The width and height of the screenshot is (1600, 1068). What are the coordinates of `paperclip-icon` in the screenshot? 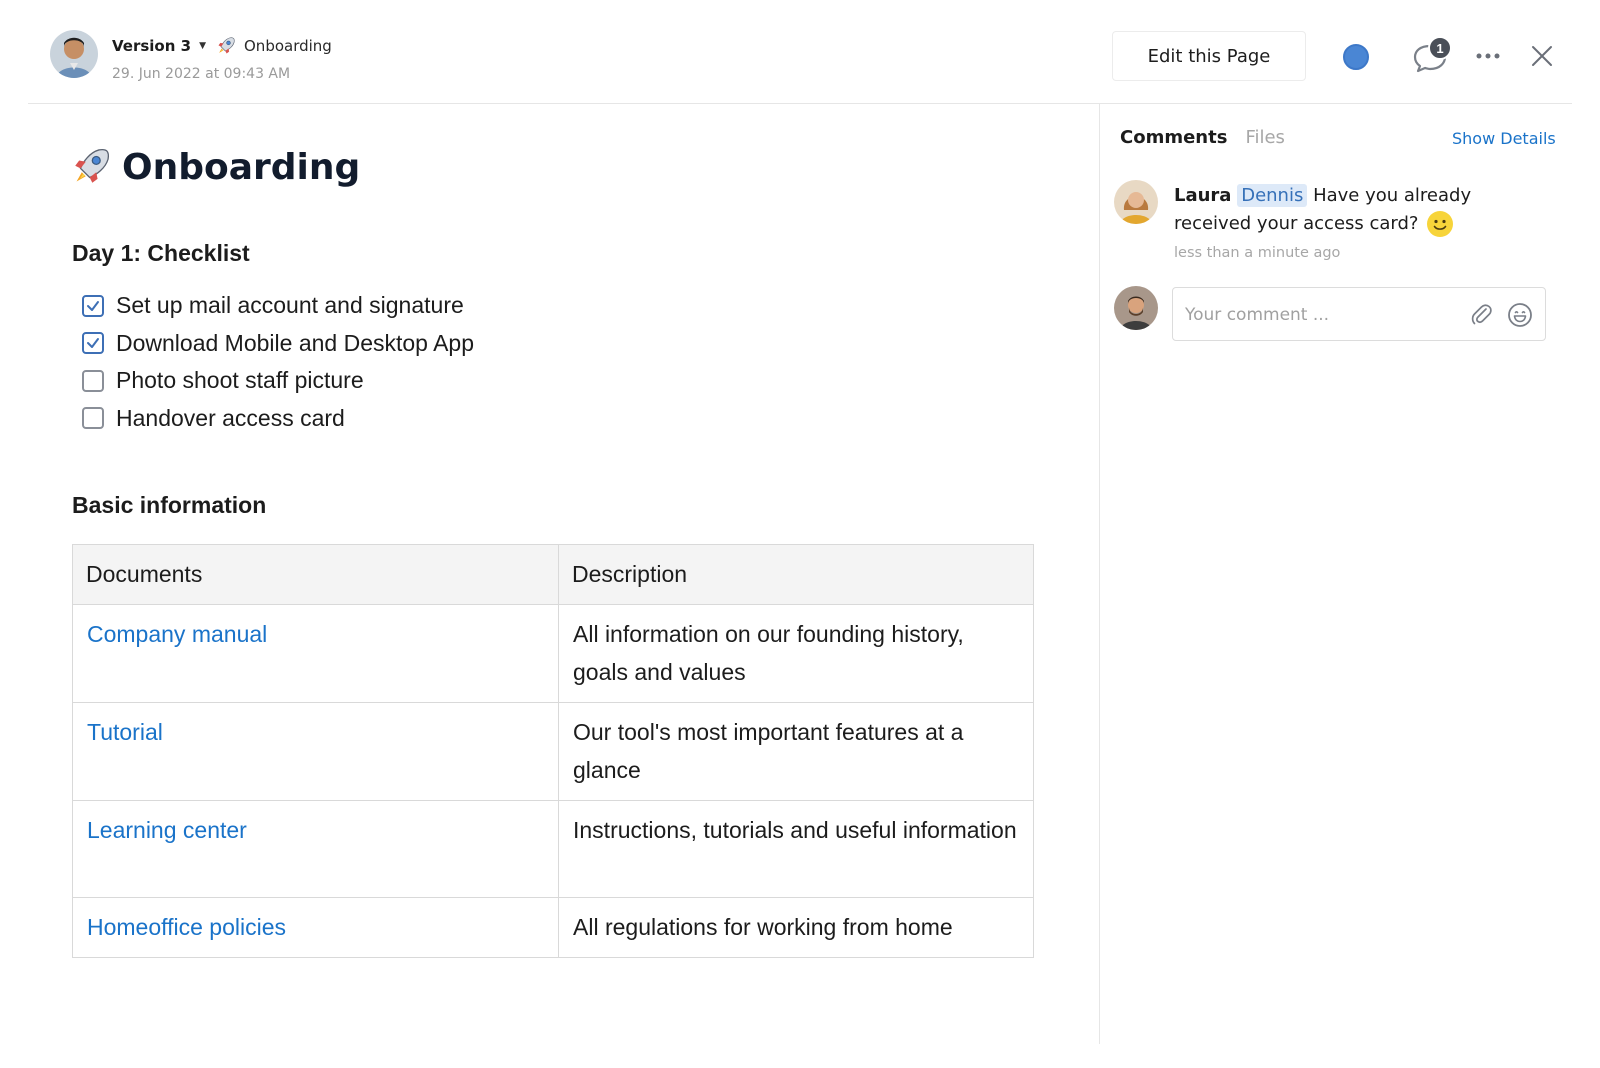 It's located at (1482, 315).